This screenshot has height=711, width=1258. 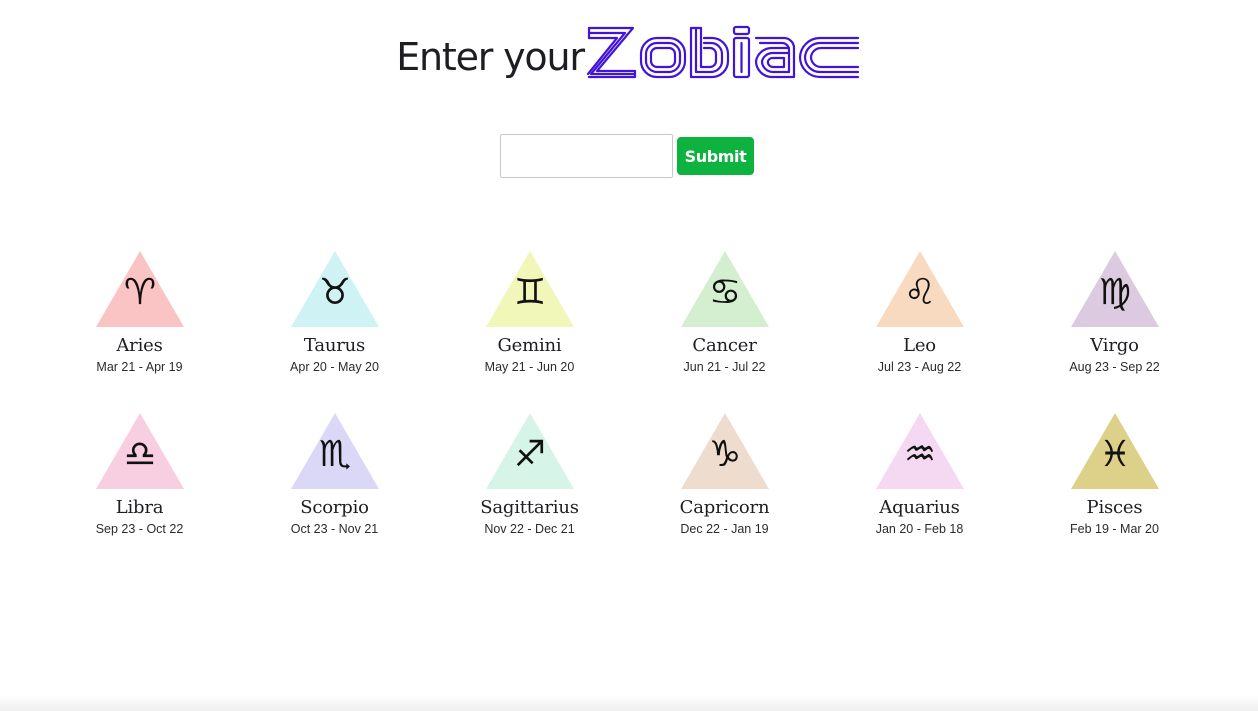 I want to click on zodiac-input, so click(x=586, y=156).